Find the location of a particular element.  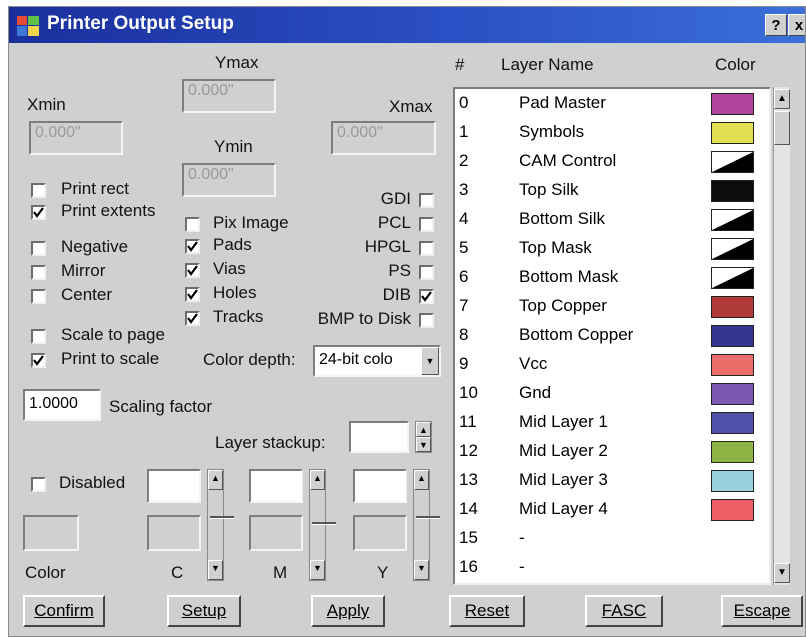

layer-number: 4 is located at coordinates (464, 218).